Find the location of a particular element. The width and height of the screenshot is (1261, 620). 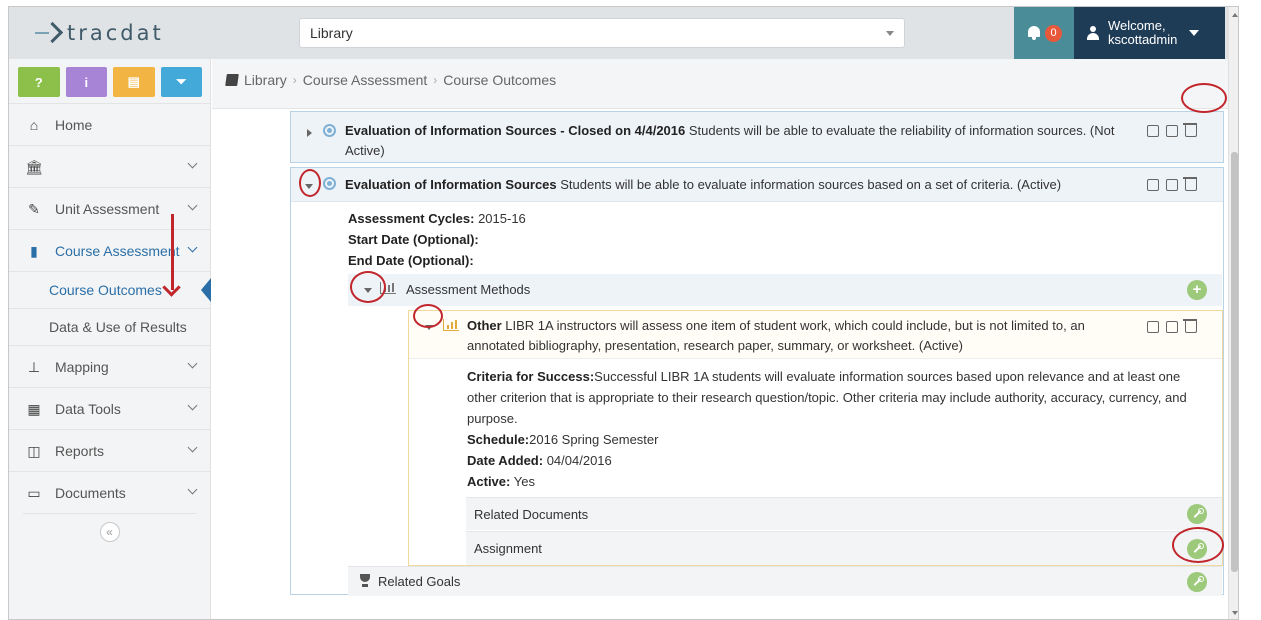

sidebar-item-course-assessment: ▮ Course Assessment is located at coordinates (109, 250).